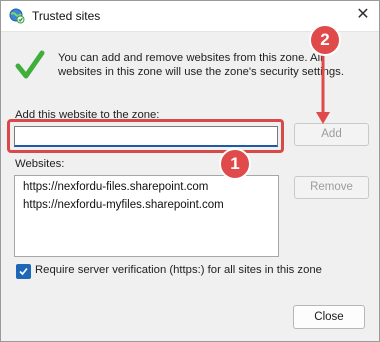  What do you see at coordinates (235, 164) in the screenshot?
I see `annotation-badge-1: 1` at bounding box center [235, 164].